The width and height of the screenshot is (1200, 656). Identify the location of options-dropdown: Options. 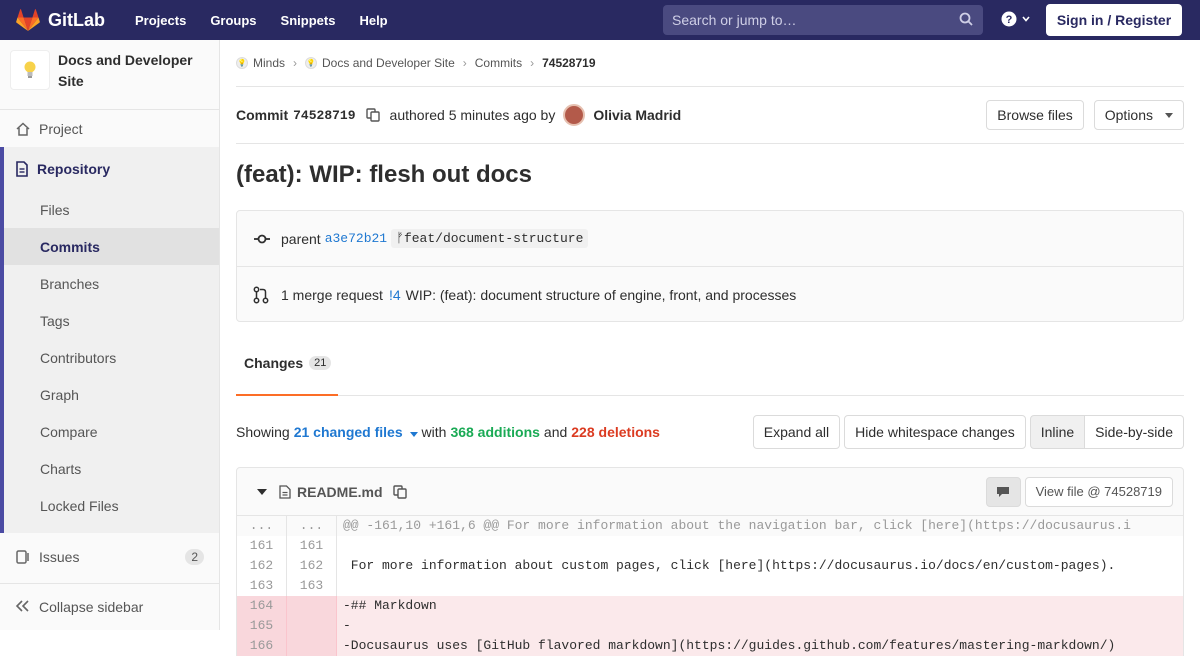
(1138, 115).